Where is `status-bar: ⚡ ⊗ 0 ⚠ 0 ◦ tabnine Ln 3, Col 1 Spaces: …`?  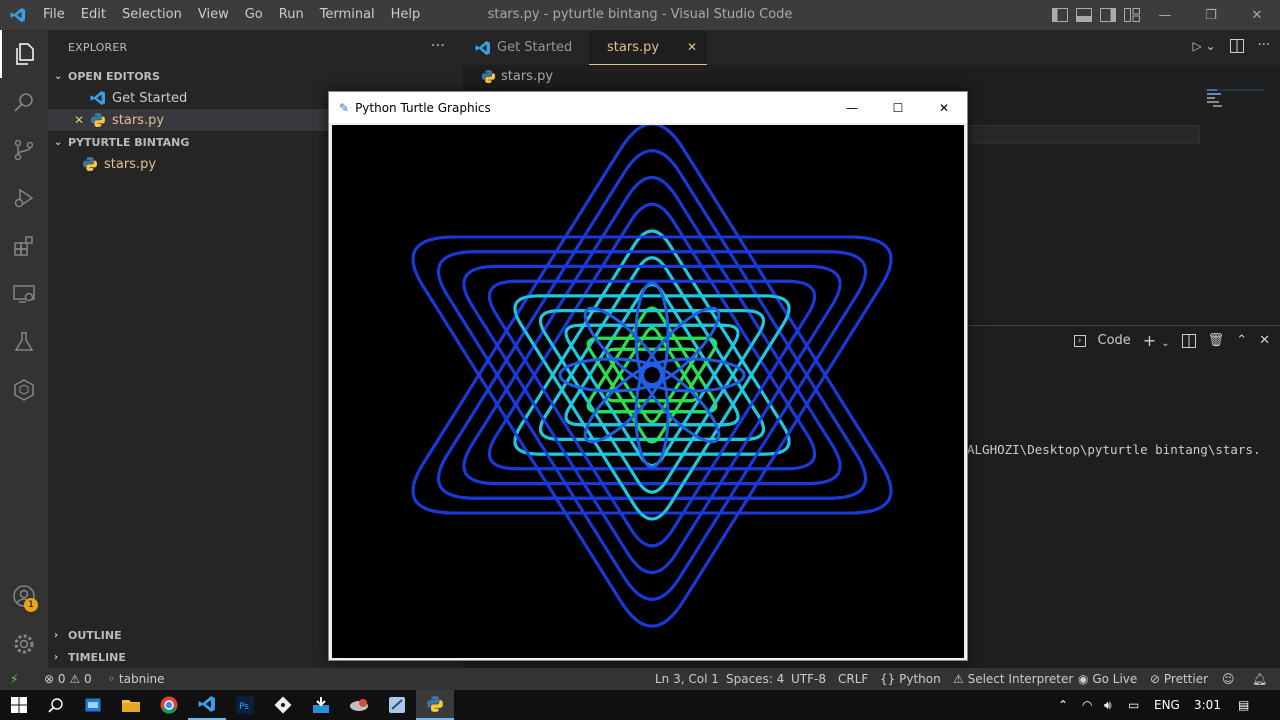 status-bar: ⚡ ⊗ 0 ⚠ 0 ◦ tabnine Ln 3, Col 1 Spaces: … is located at coordinates (640, 679).